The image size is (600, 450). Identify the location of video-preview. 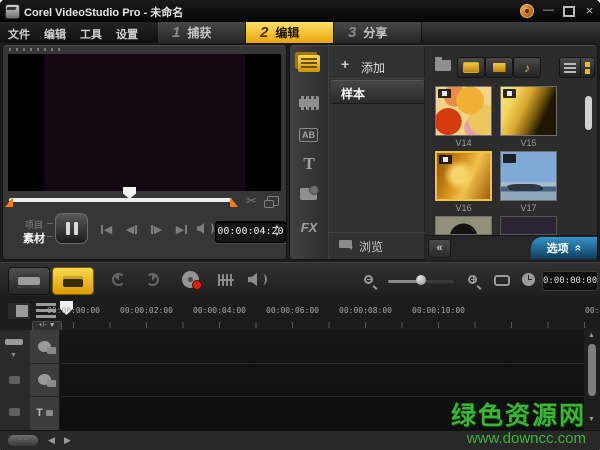
(144, 122).